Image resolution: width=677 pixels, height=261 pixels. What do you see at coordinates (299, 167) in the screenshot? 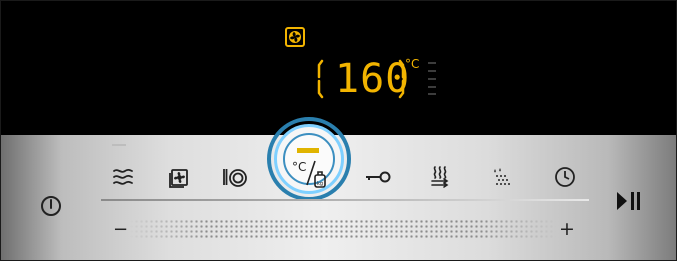
I see `svg-text: °C` at bounding box center [299, 167].